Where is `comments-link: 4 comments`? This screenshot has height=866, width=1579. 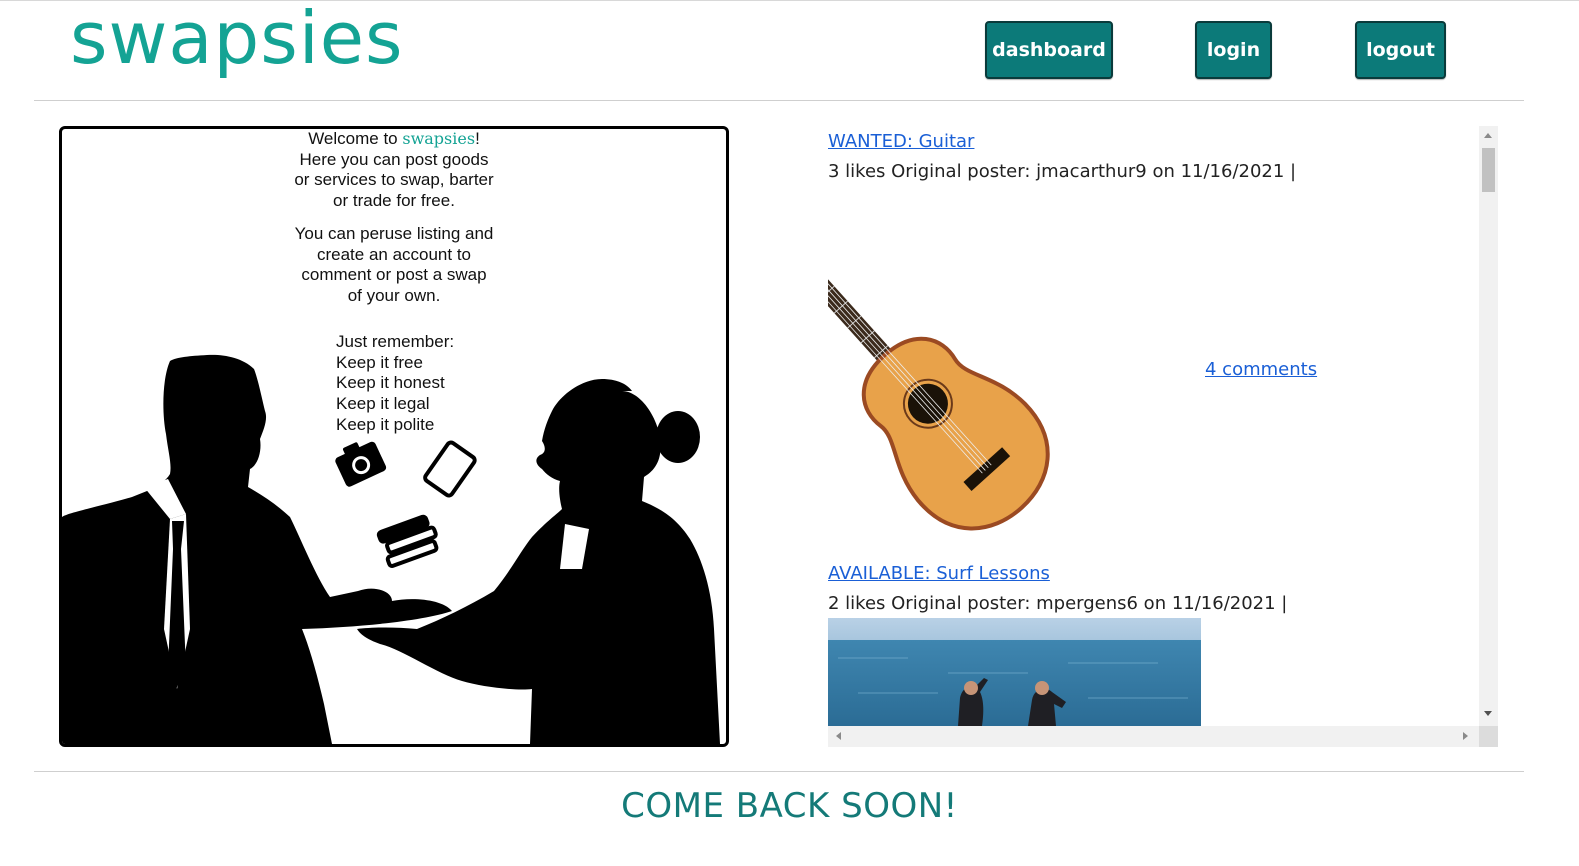
comments-link: 4 comments is located at coordinates (1261, 369).